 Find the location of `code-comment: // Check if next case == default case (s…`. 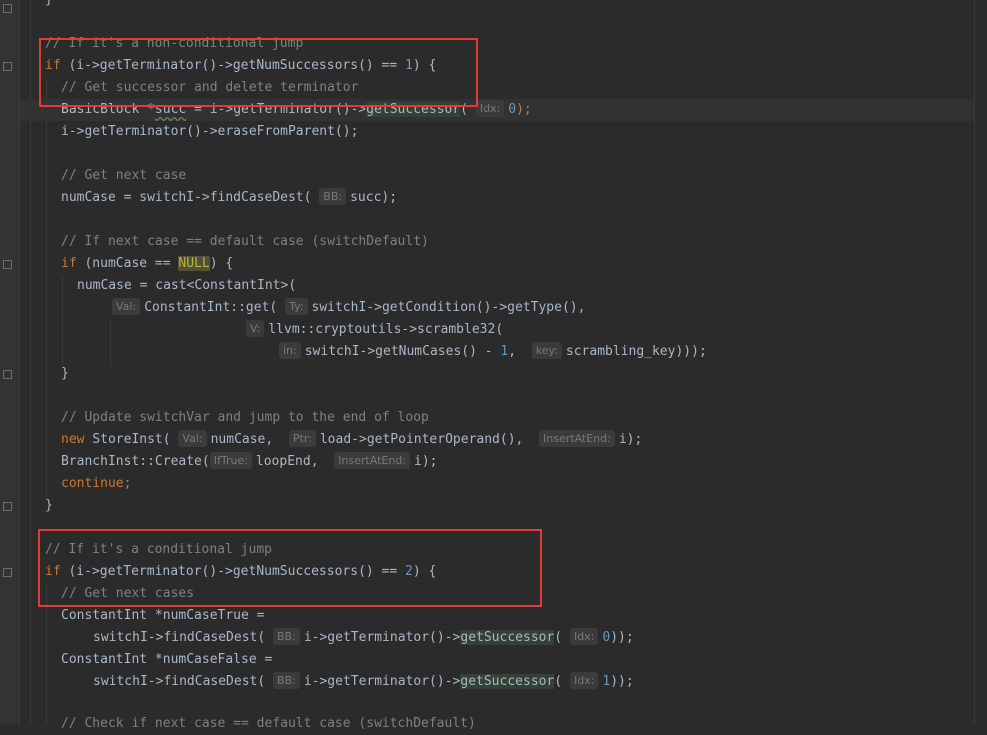

code-comment: // Check if next case == default case (s… is located at coordinates (268, 724).